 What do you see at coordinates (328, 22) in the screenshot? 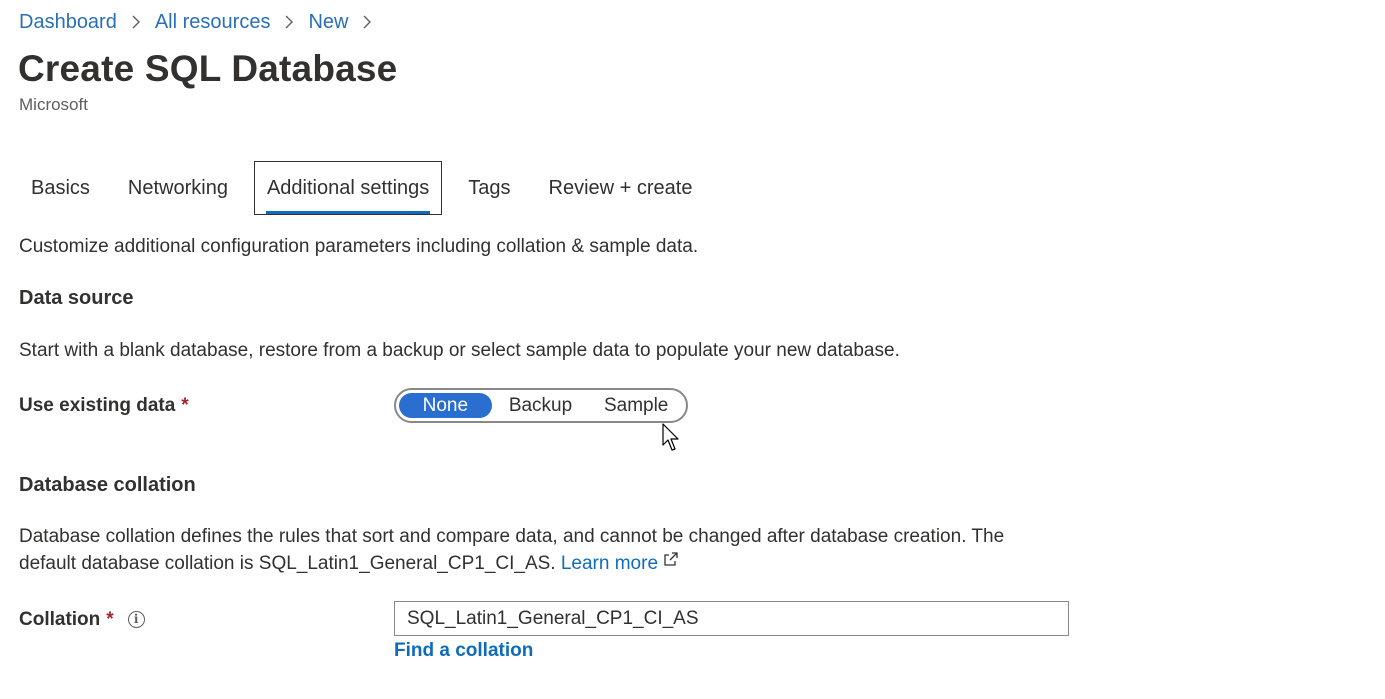
I see `breadcrumb-new: New` at bounding box center [328, 22].